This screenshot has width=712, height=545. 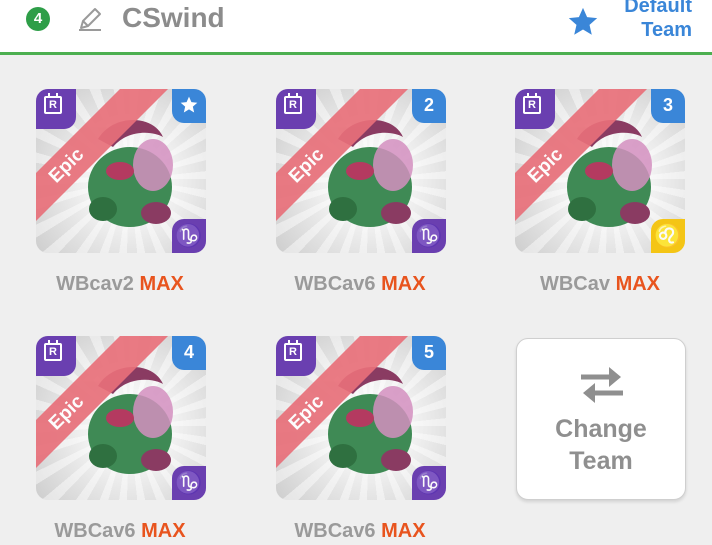 I want to click on default-team-star-icon, so click(x=583, y=22).